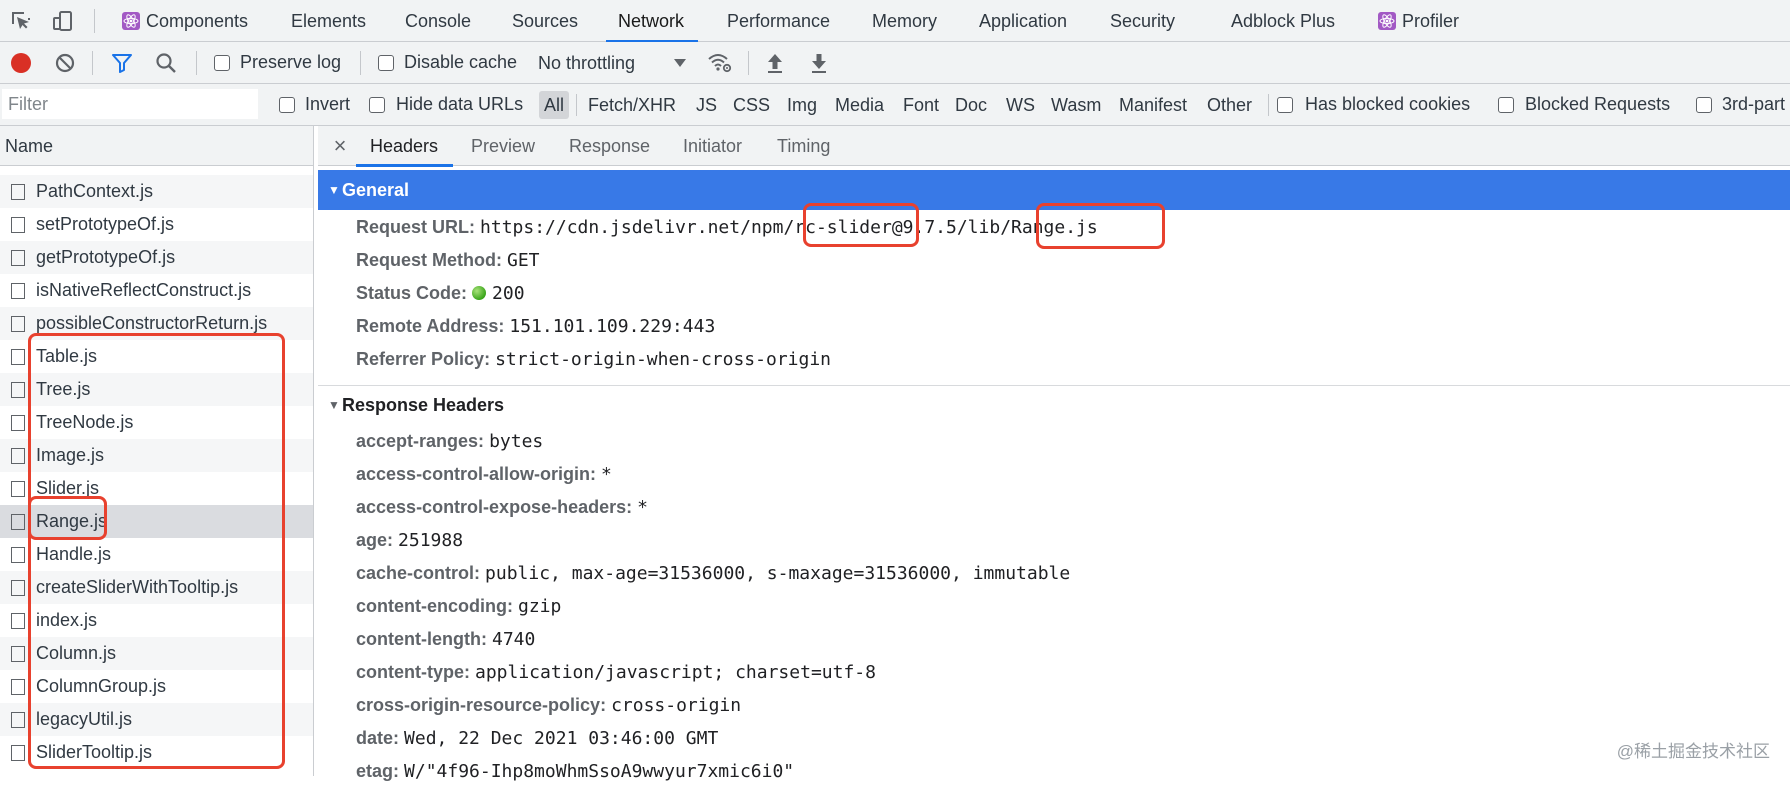 The width and height of the screenshot is (1790, 787). What do you see at coordinates (85, 422) in the screenshot?
I see `request-name: TreeNode.js` at bounding box center [85, 422].